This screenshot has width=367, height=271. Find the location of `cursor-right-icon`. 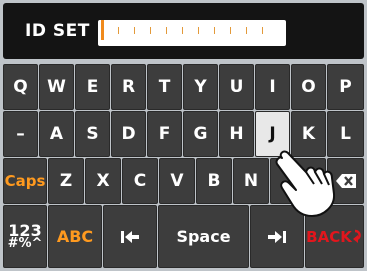

cursor-right-icon is located at coordinates (277, 236).